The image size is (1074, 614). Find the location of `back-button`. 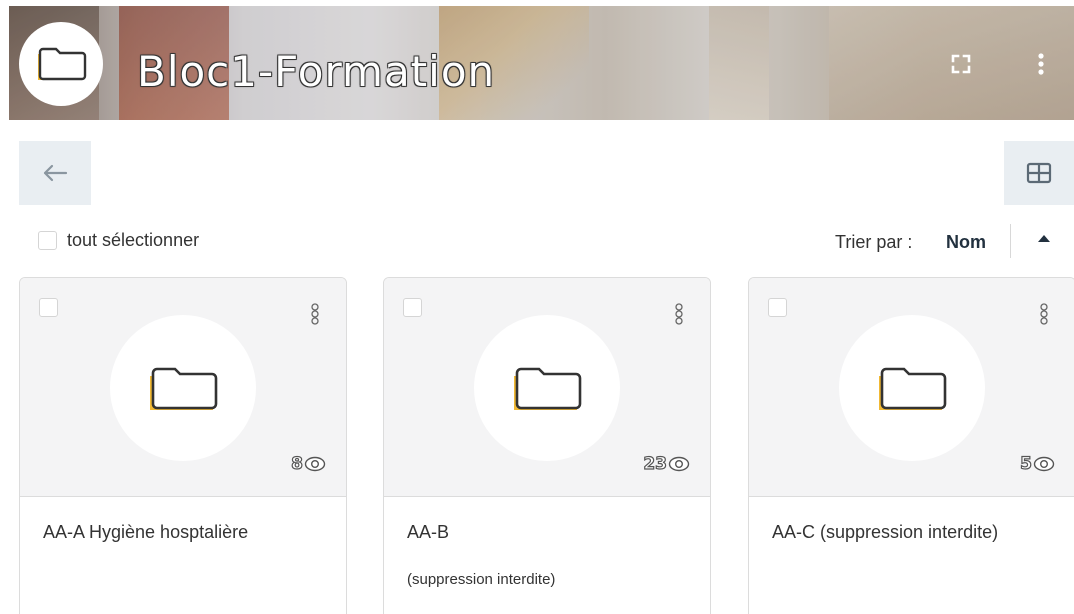

back-button is located at coordinates (55, 173).